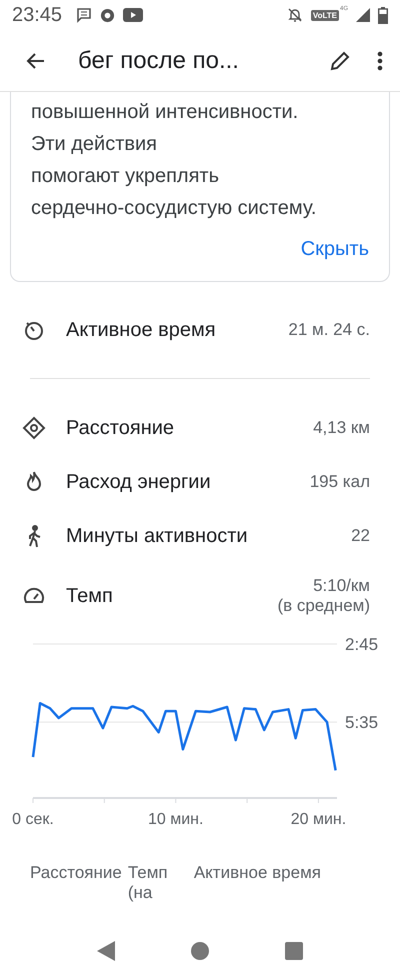 This screenshot has height=975, width=400. I want to click on metric-value: 195 кал, so click(340, 482).